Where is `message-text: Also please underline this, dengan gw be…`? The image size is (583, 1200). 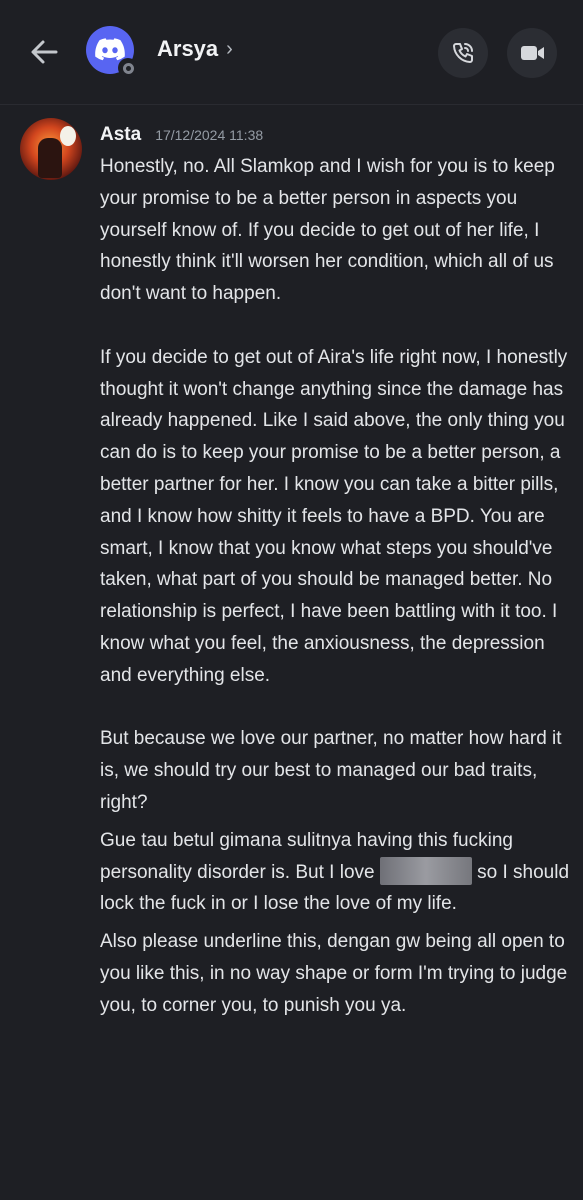 message-text: Also please underline this, dengan gw be… is located at coordinates (336, 973).